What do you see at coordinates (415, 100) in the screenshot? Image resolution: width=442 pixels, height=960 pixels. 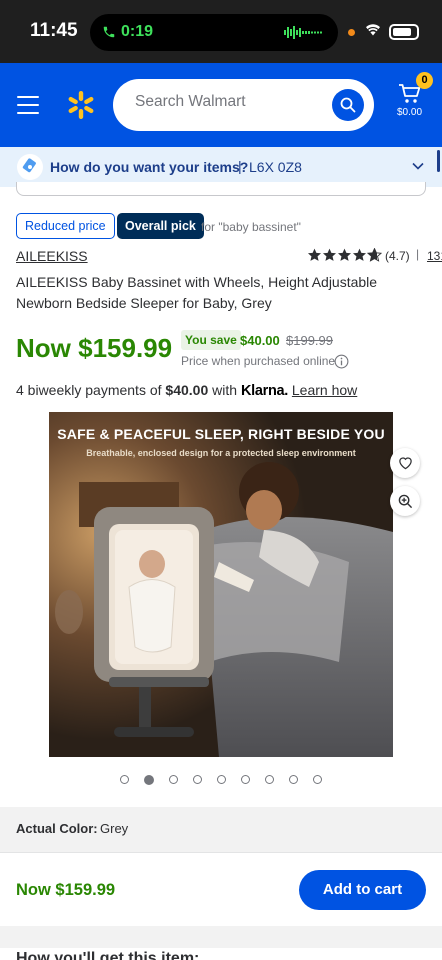 I see `cart-button: 0 $0.00` at bounding box center [415, 100].